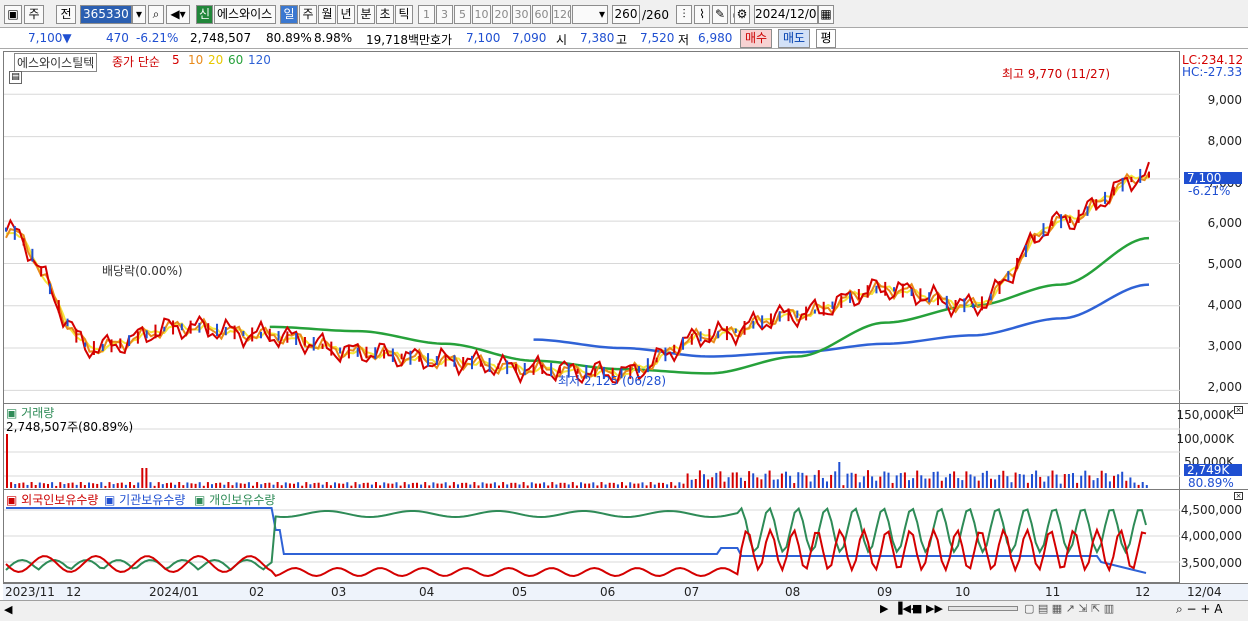 The height and width of the screenshot is (621, 1248). Describe the element at coordinates (826, 14) in the screenshot. I see `calendar-icon: ▦` at that location.